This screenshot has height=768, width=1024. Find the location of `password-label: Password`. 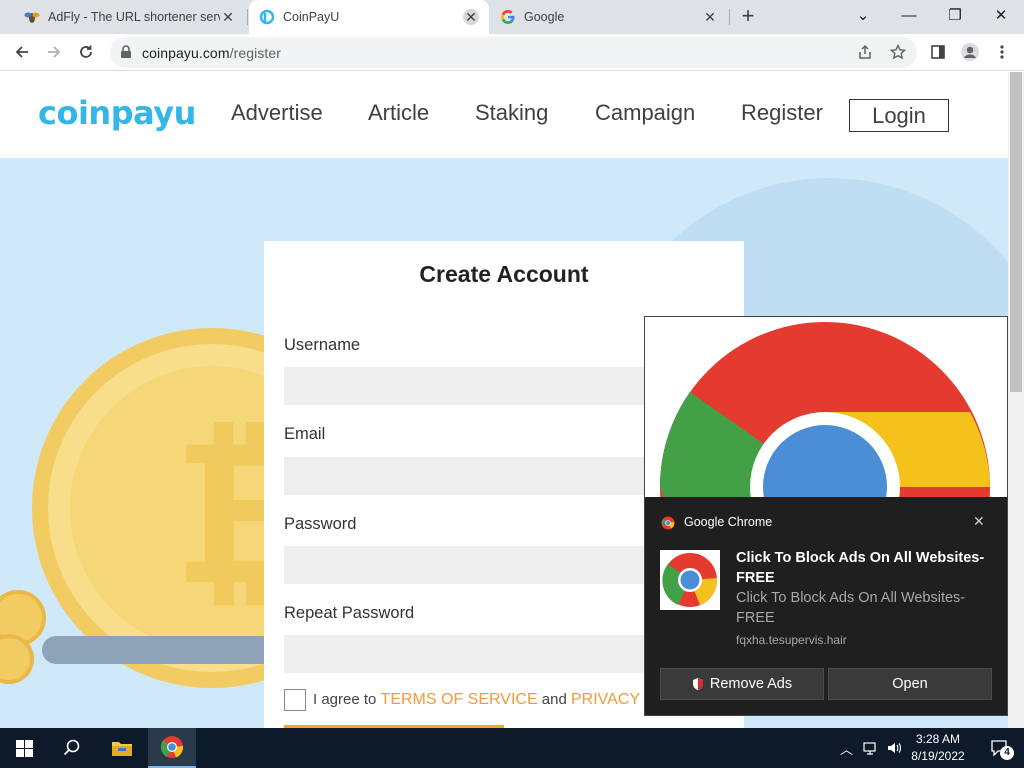

password-label: Password is located at coordinates (320, 524).